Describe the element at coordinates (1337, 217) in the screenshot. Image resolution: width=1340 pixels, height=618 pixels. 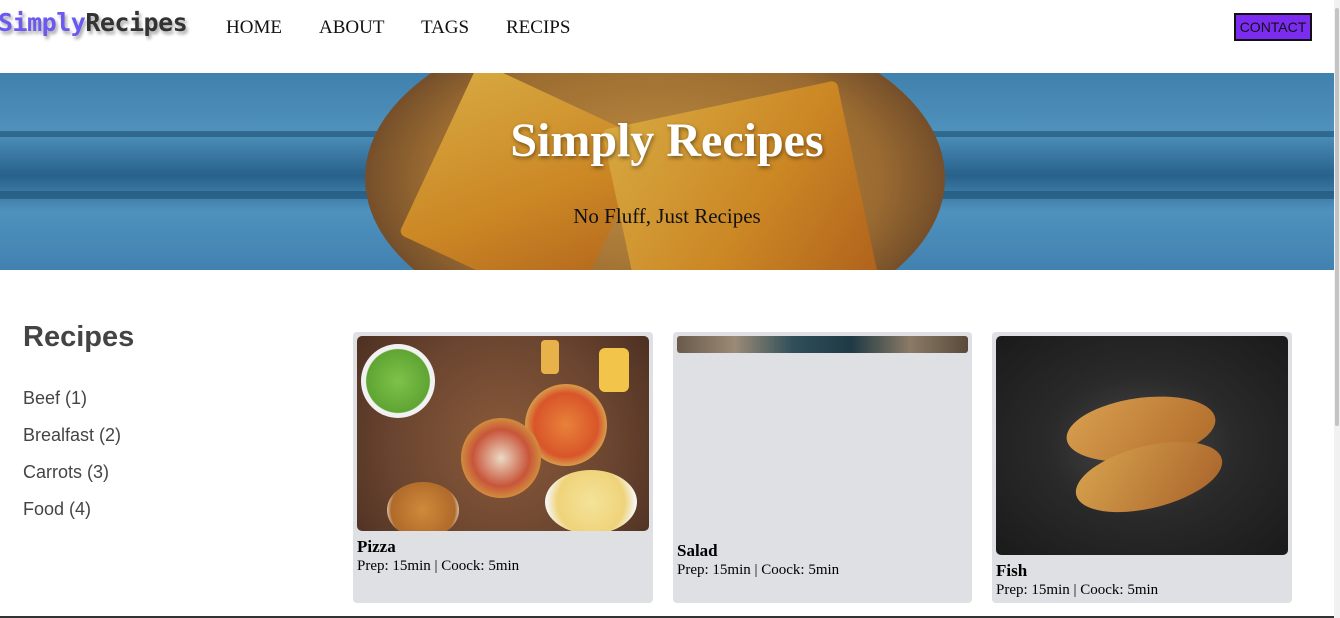
I see `scrollbar-thumb` at that location.